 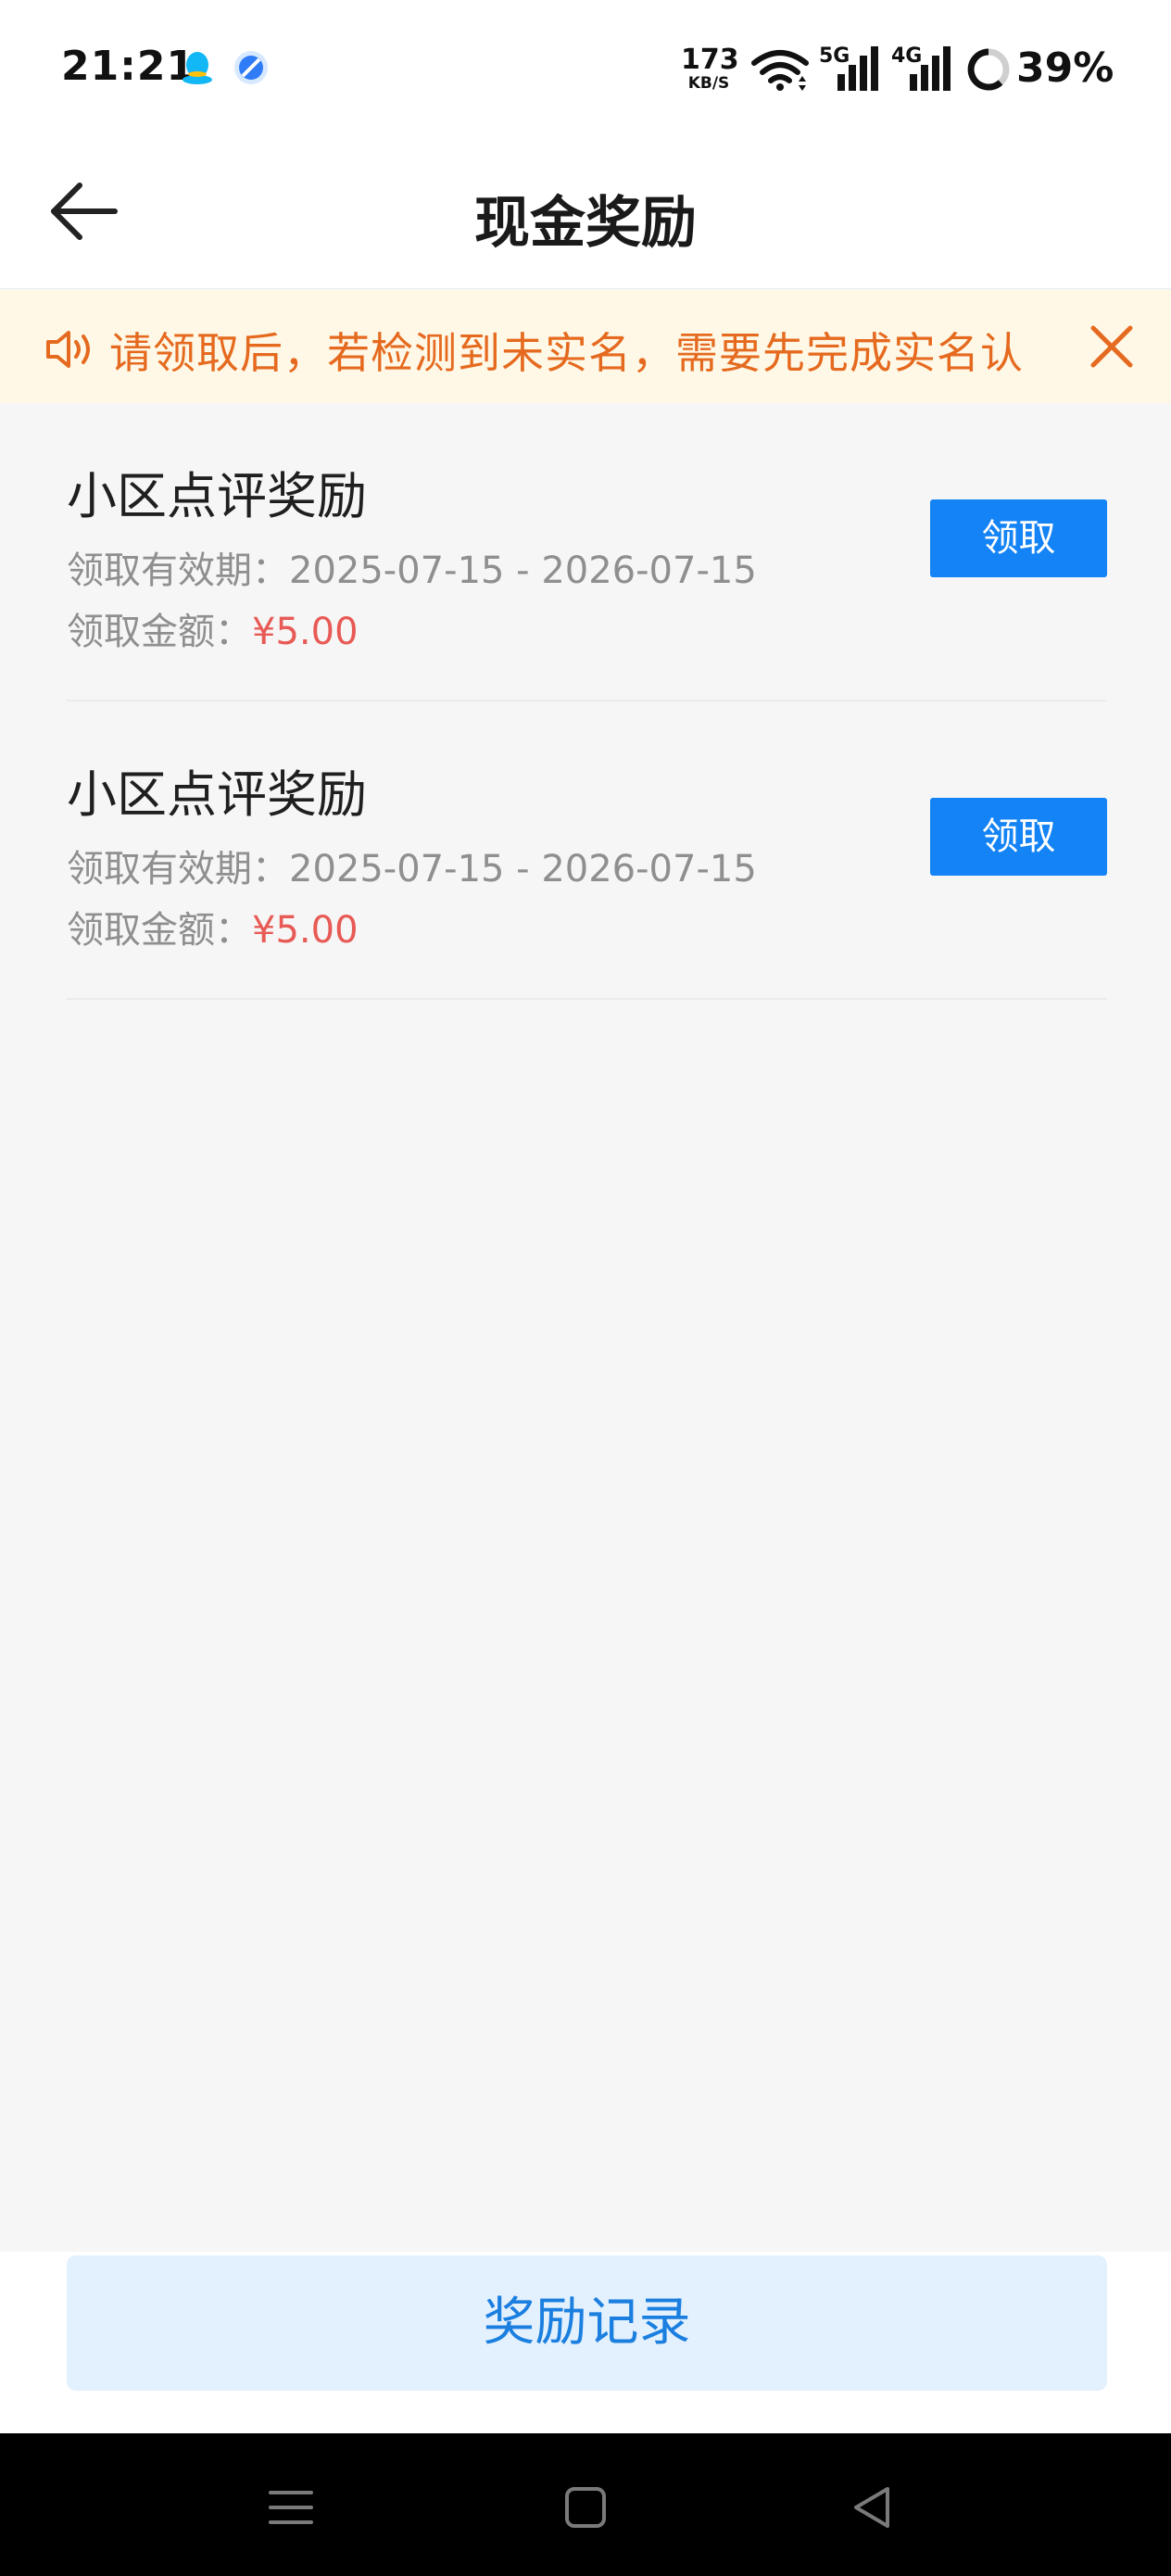 I want to click on notice-bar: 请领取后，若检测到未实名，需要先完成实名认, so click(x=585, y=346).